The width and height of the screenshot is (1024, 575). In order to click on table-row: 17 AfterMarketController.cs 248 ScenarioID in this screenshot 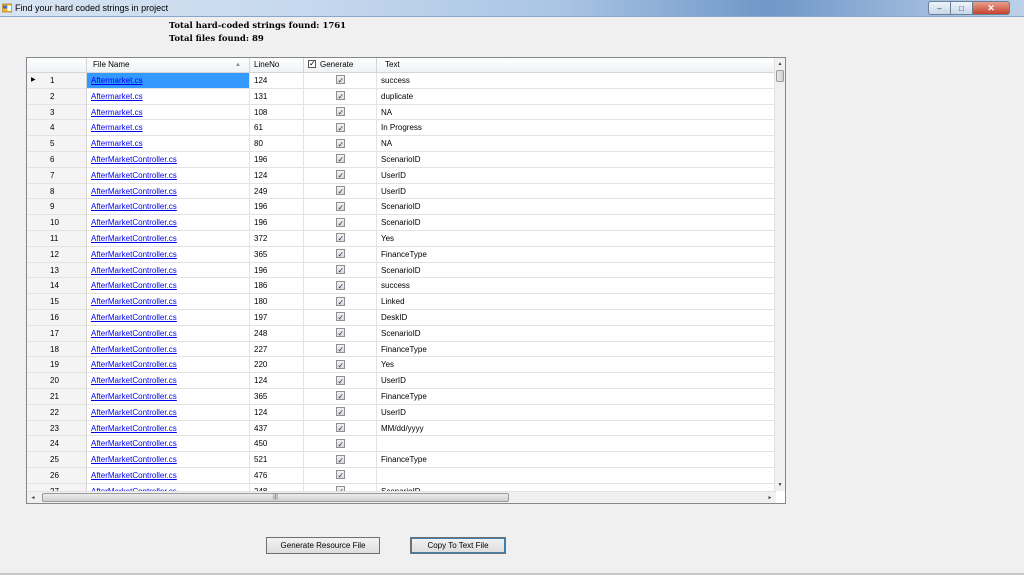, I will do `click(406, 333)`.